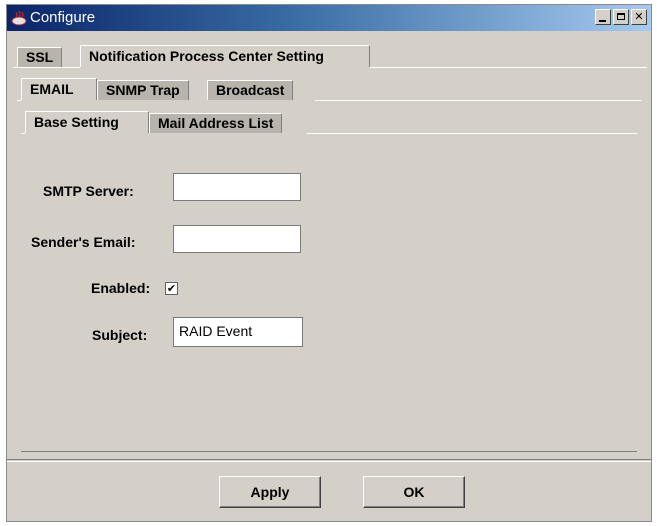 The image size is (657, 526). What do you see at coordinates (63, 17) in the screenshot?
I see `window-title: Configure` at bounding box center [63, 17].